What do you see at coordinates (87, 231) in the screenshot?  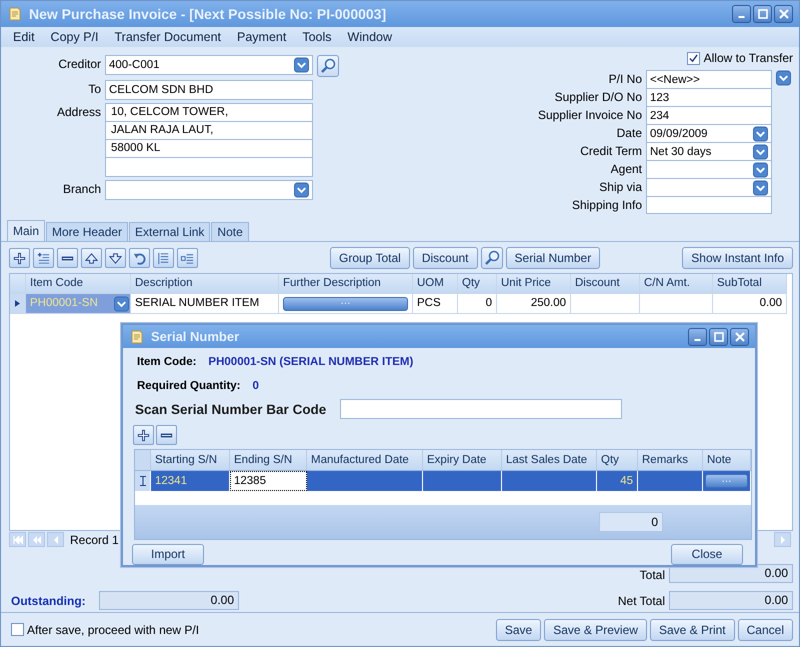 I see `tab: More Header` at bounding box center [87, 231].